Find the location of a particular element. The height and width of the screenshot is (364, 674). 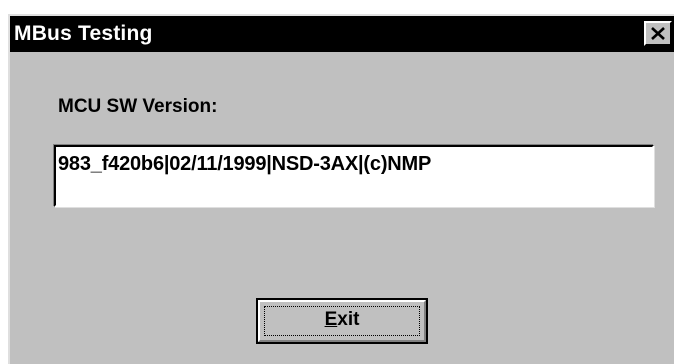

mcu-sw-version-label: MCU SW Version: is located at coordinates (138, 106).